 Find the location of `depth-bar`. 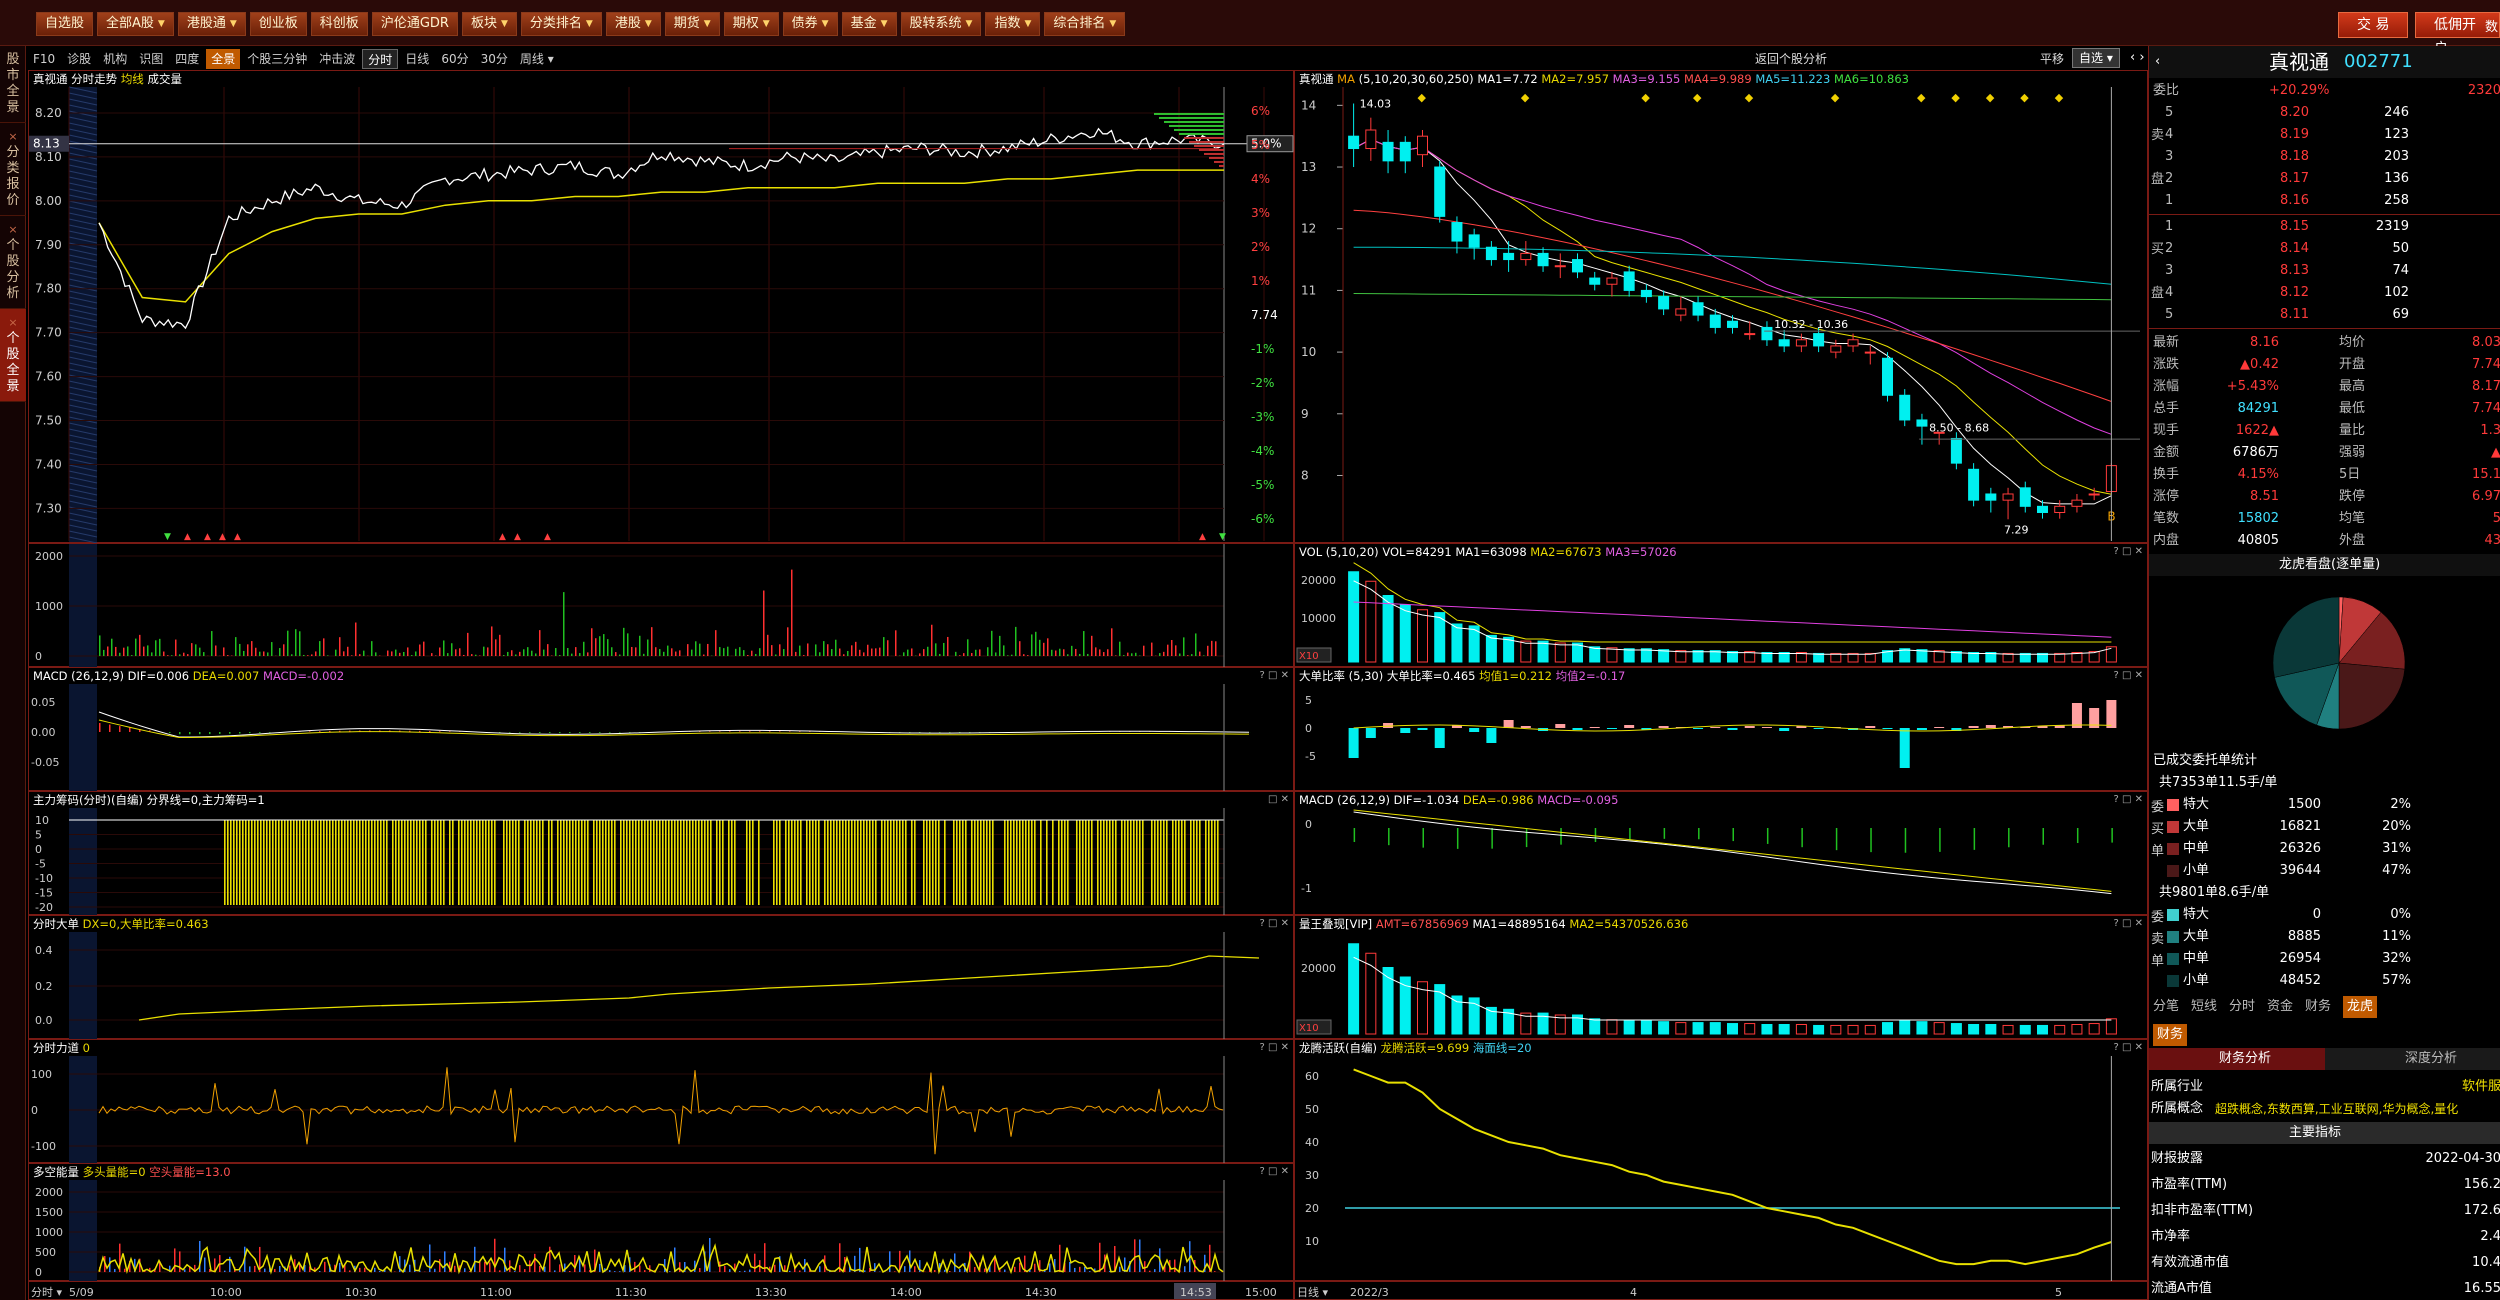

depth-bar is located at coordinates (1209, 145).